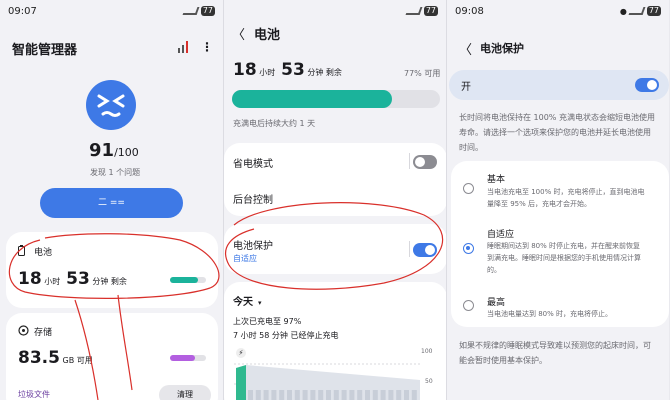 The height and width of the screenshot is (400, 670). What do you see at coordinates (555, 353) in the screenshot?
I see `footer-note: 如果不规律的睡眠模式导致难以预测您的起床时间，可 能会暂时使用基本保护。` at bounding box center [555, 353].